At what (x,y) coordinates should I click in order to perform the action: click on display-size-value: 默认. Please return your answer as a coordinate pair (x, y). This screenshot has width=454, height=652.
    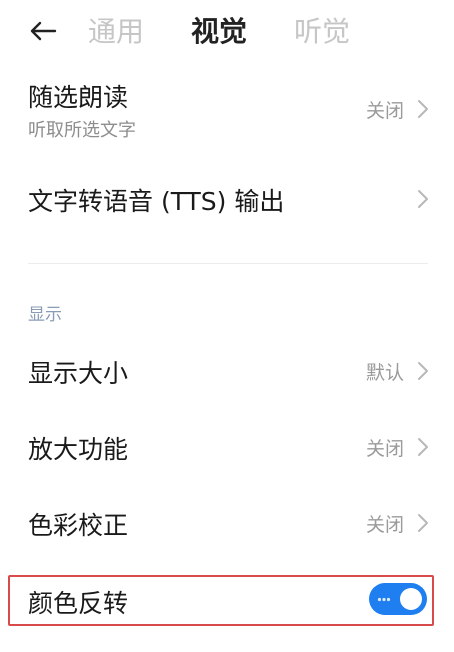
    Looking at the image, I should click on (384, 373).